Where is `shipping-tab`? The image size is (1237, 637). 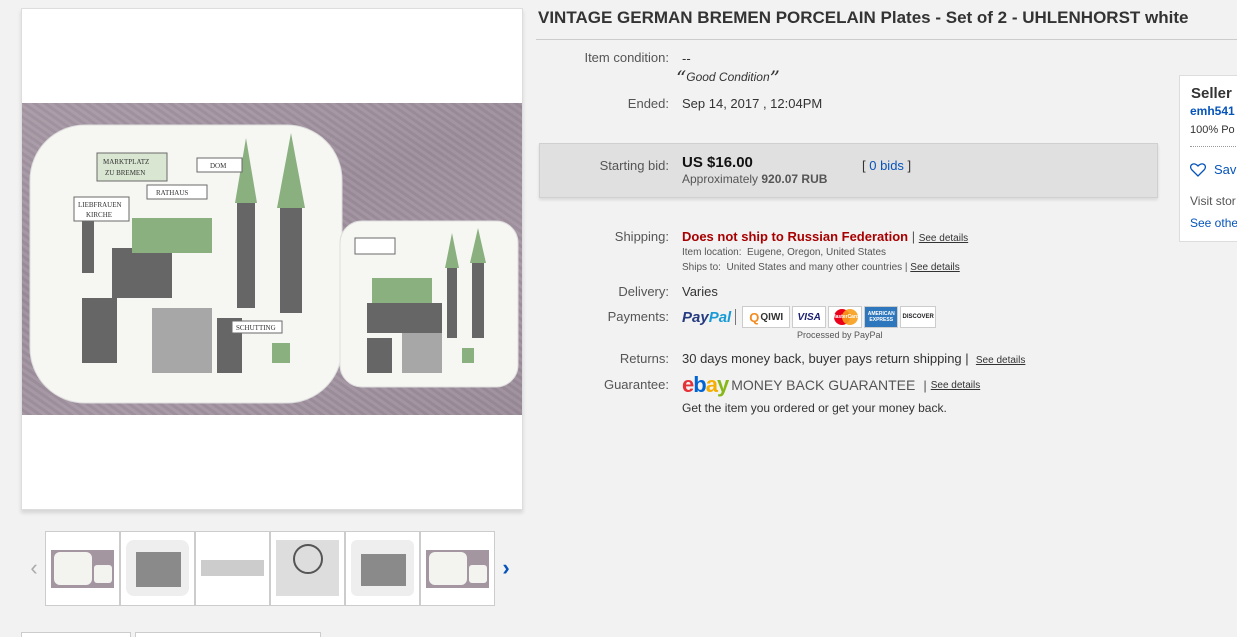
shipping-tab is located at coordinates (228, 634).